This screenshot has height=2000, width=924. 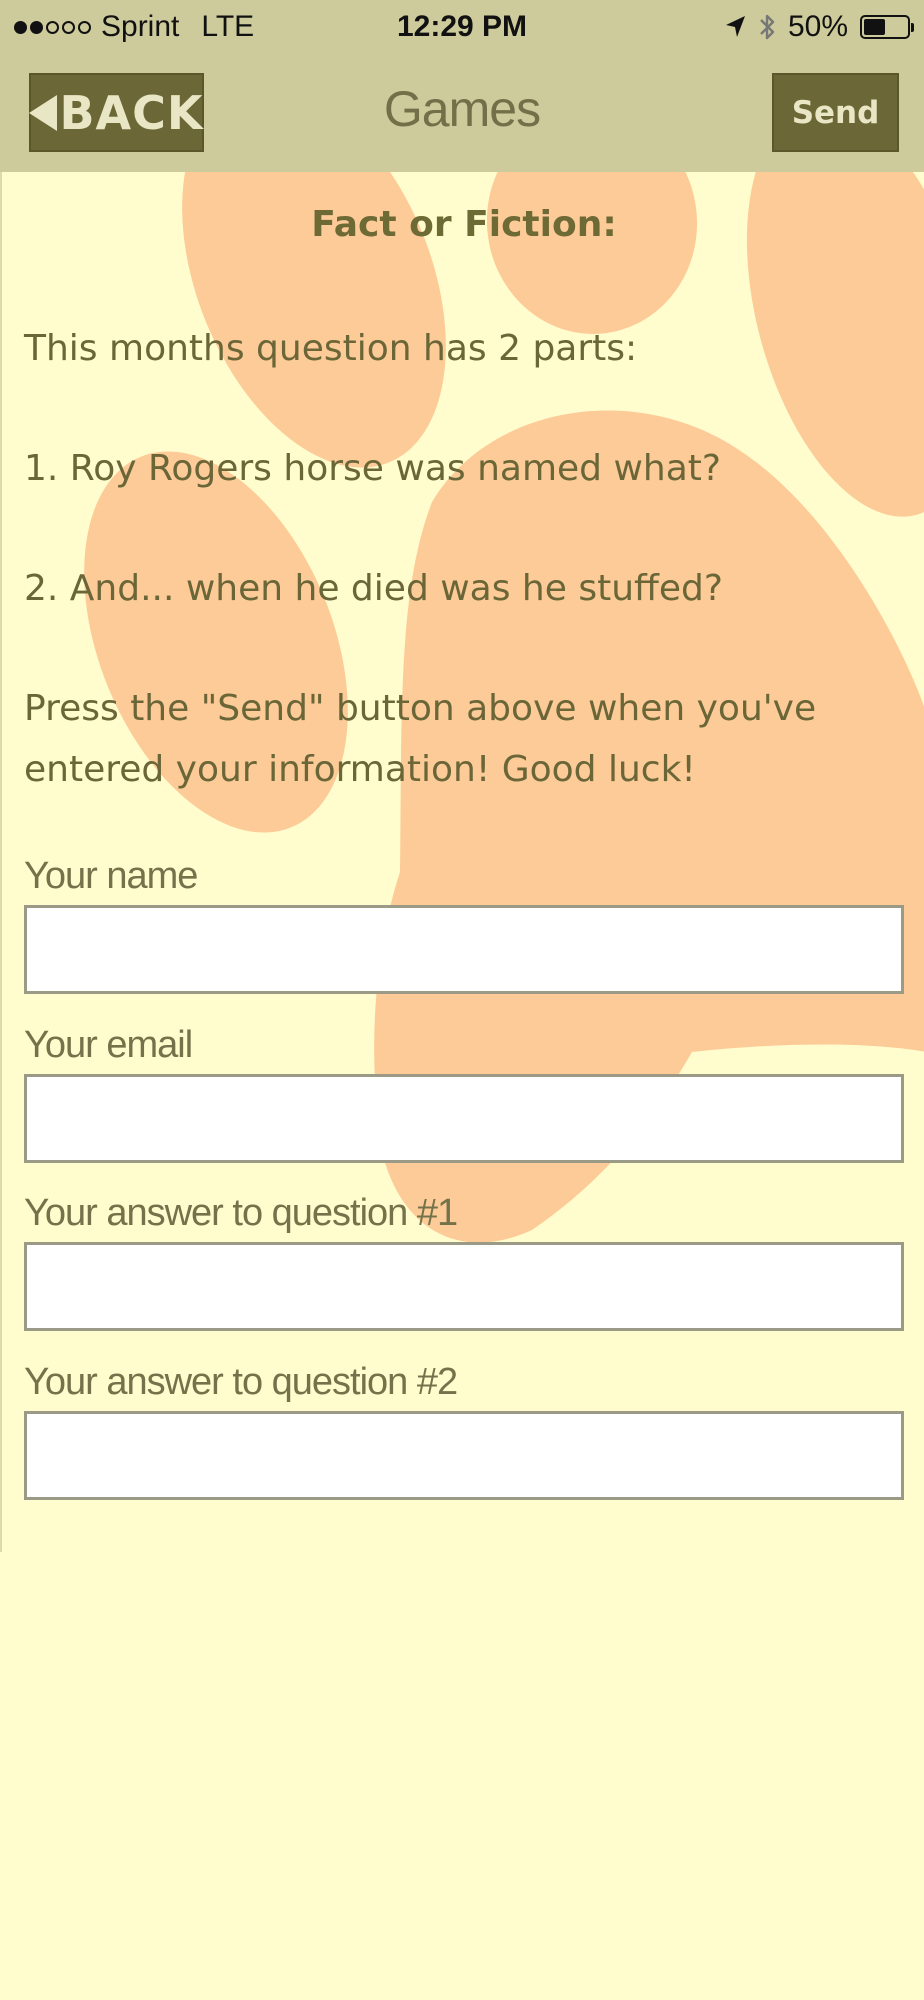 I want to click on status-right: 50%, so click(x=819, y=27).